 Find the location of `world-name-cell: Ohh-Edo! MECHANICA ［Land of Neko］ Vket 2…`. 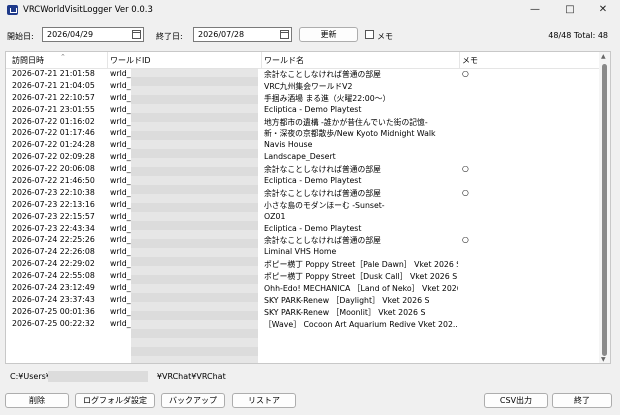

world-name-cell: Ohh-Edo! MECHANICA ［Land of Neko］ Vket 2… is located at coordinates (361, 289).